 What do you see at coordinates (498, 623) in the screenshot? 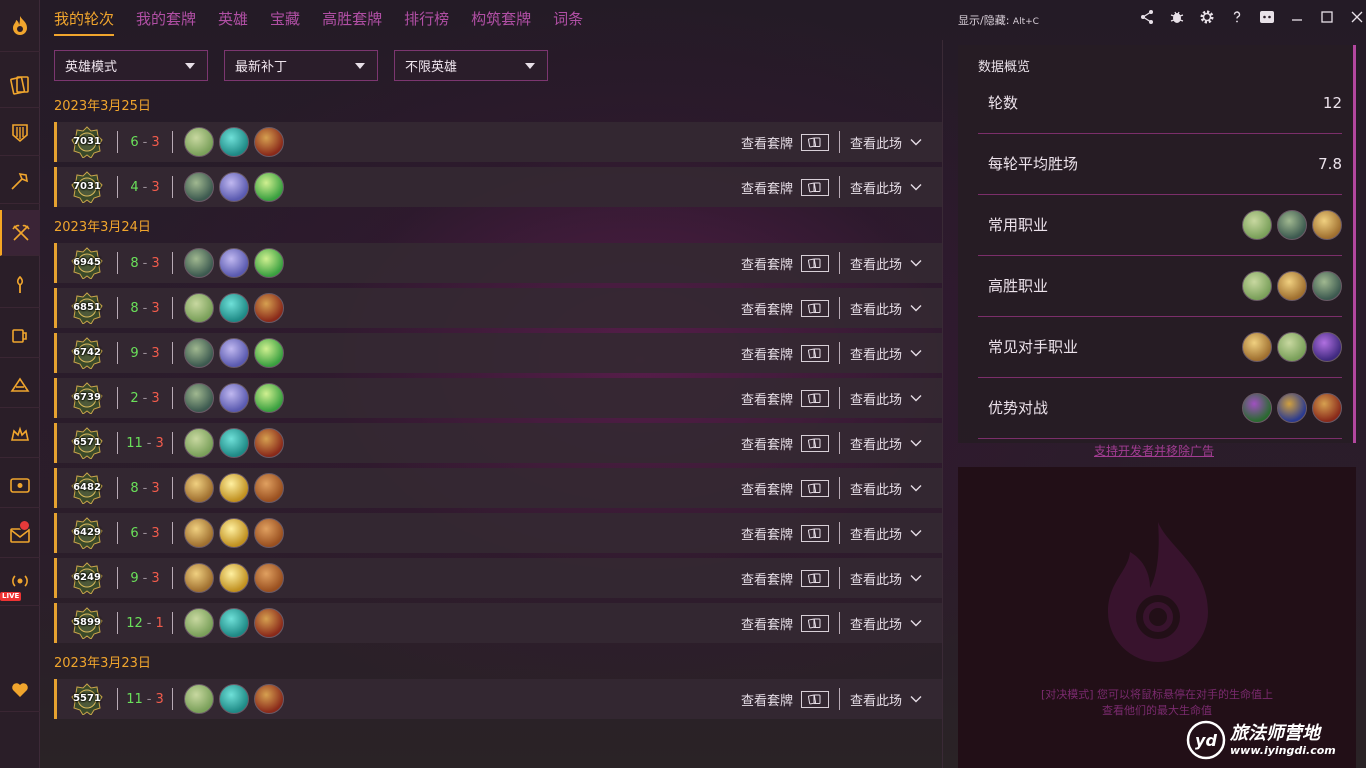
I see `run-row: 5899 12-1 查看套牌 查看此场` at bounding box center [498, 623].